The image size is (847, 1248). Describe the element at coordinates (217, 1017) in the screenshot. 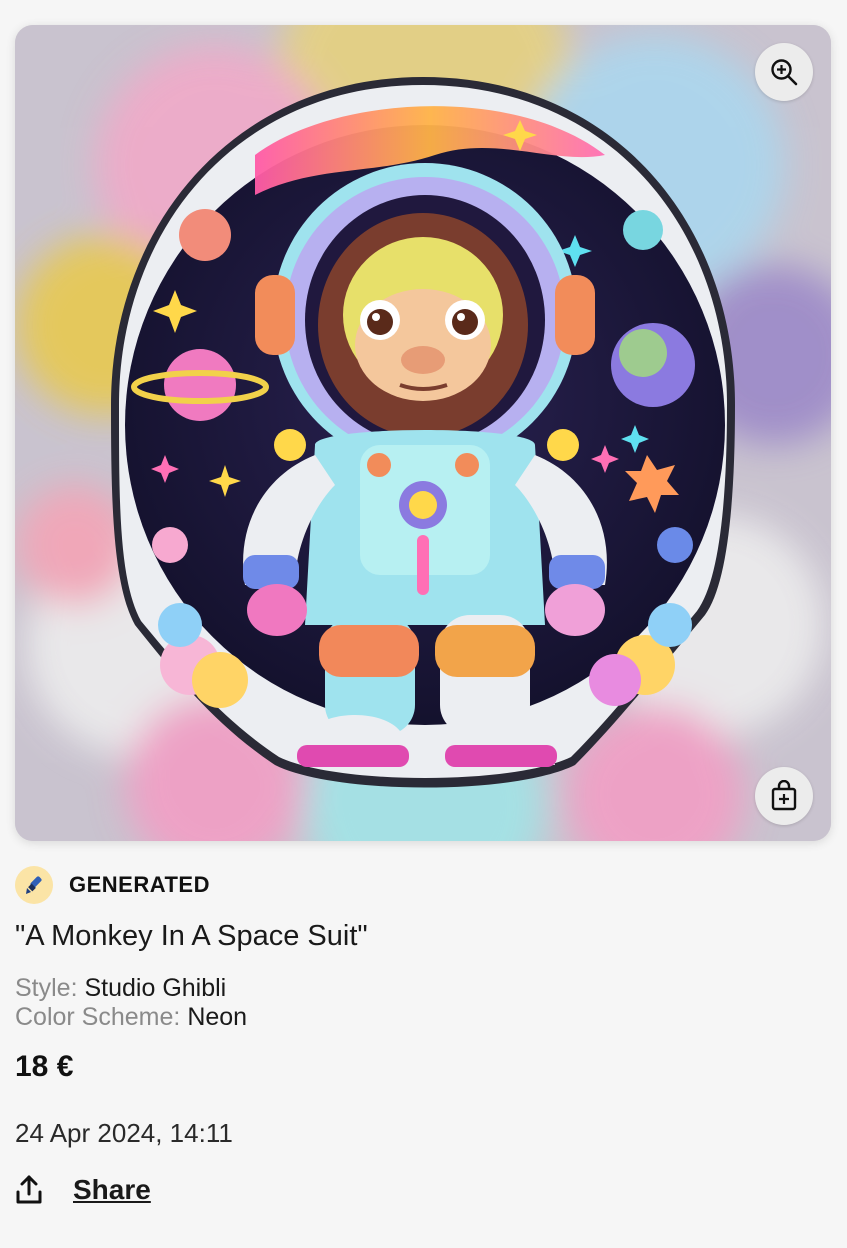

I see `color-scheme-value: Neon` at that location.